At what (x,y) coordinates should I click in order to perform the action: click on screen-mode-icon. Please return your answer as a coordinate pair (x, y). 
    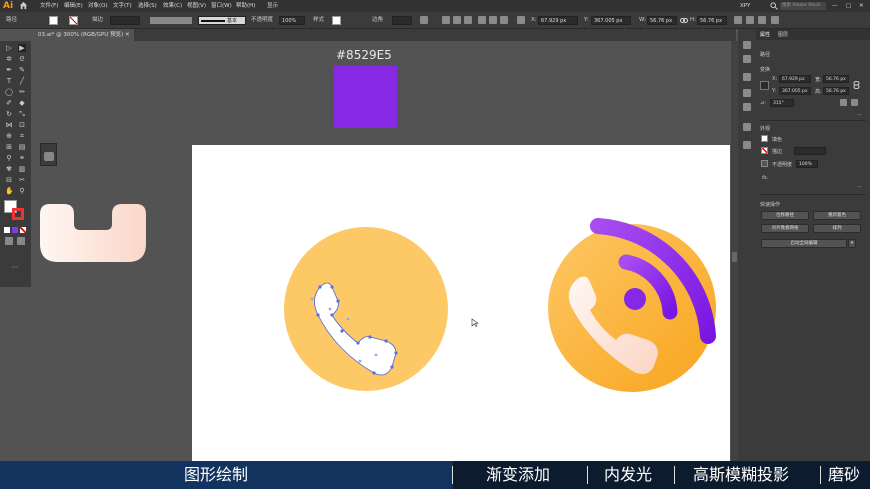
    Looking at the image, I should click on (21, 241).